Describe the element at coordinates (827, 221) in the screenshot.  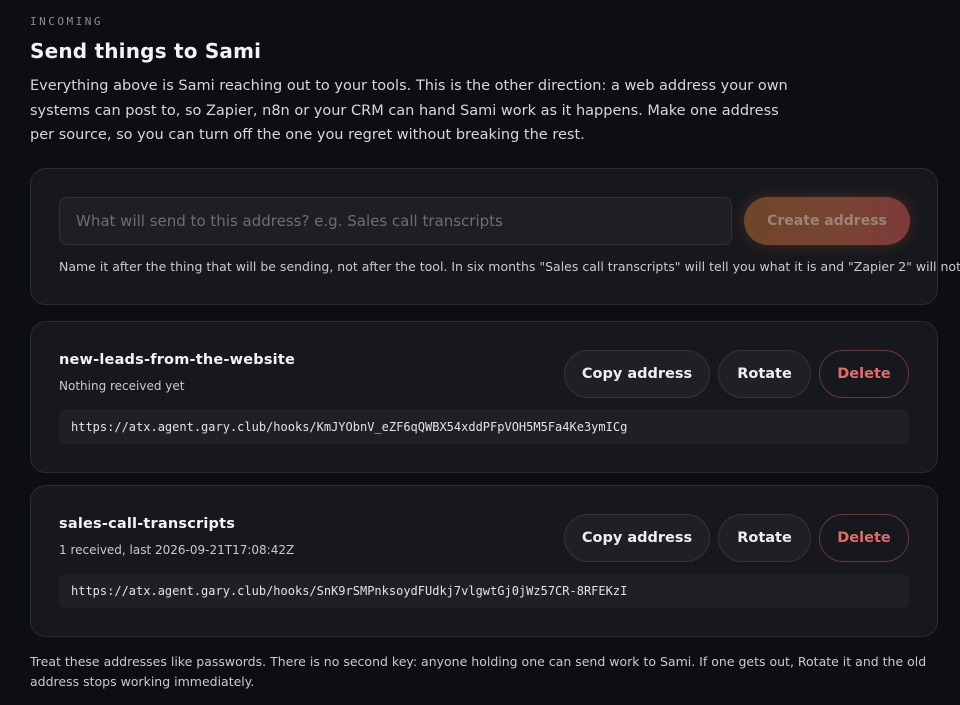
I see `create-address-button: Create address` at that location.